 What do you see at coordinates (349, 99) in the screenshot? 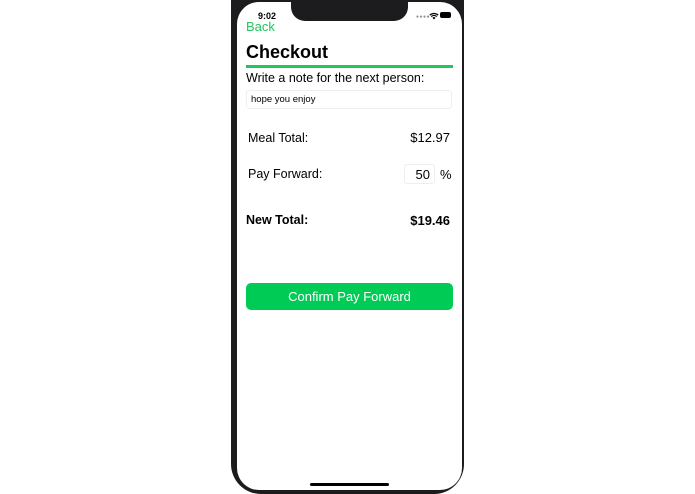
I see `note-input` at bounding box center [349, 99].